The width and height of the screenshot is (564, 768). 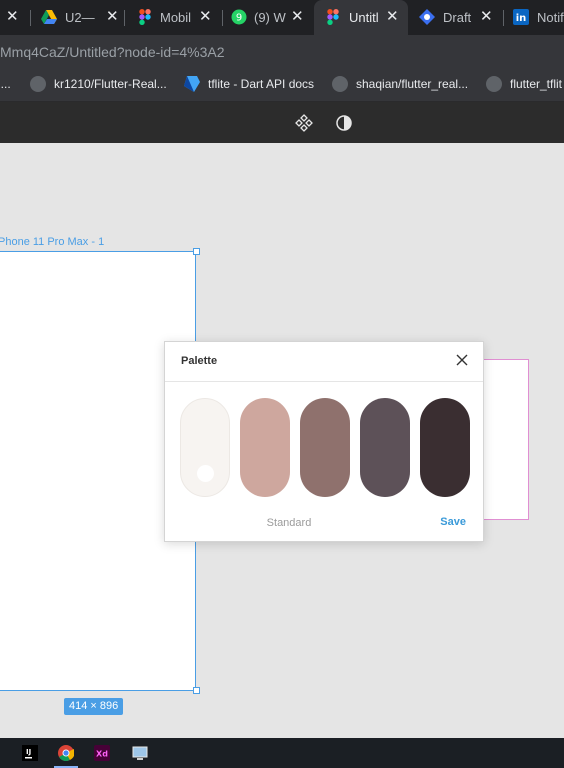 What do you see at coordinates (49, 17) in the screenshot?
I see `google-drive-icon` at bounding box center [49, 17].